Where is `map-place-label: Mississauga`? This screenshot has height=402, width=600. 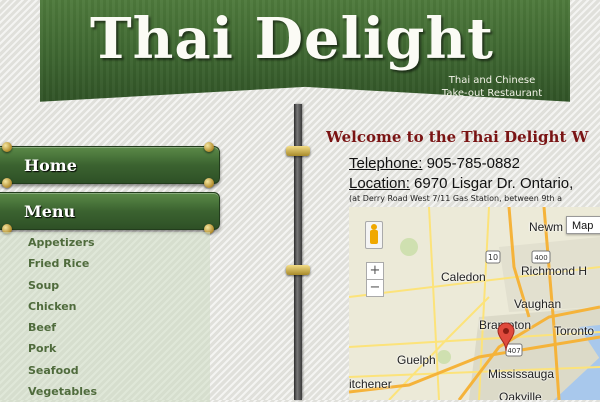
map-place-label: Mississauga is located at coordinates (521, 374).